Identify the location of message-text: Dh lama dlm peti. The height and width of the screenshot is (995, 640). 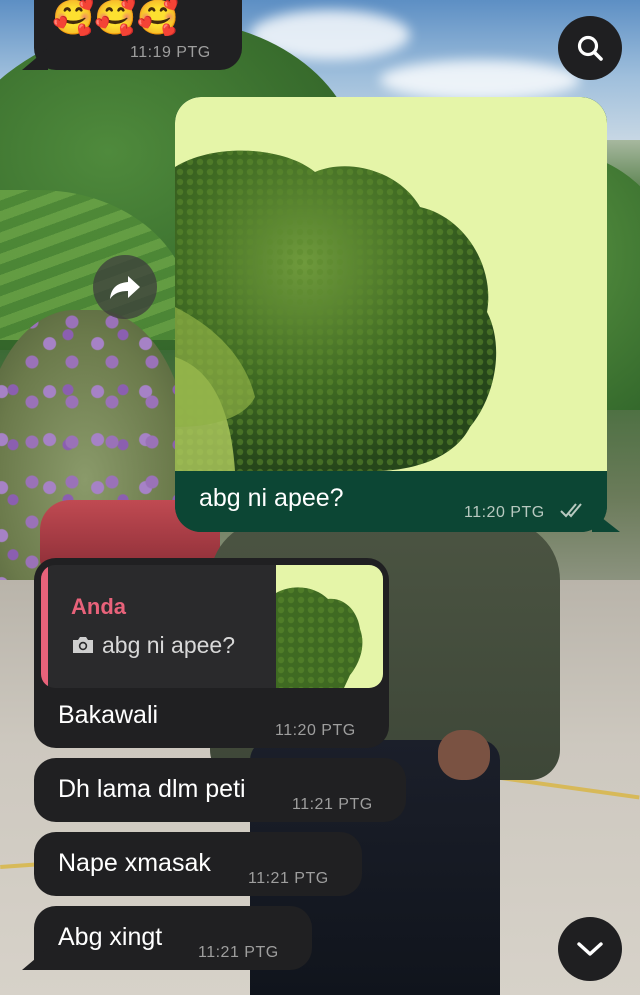
(152, 789).